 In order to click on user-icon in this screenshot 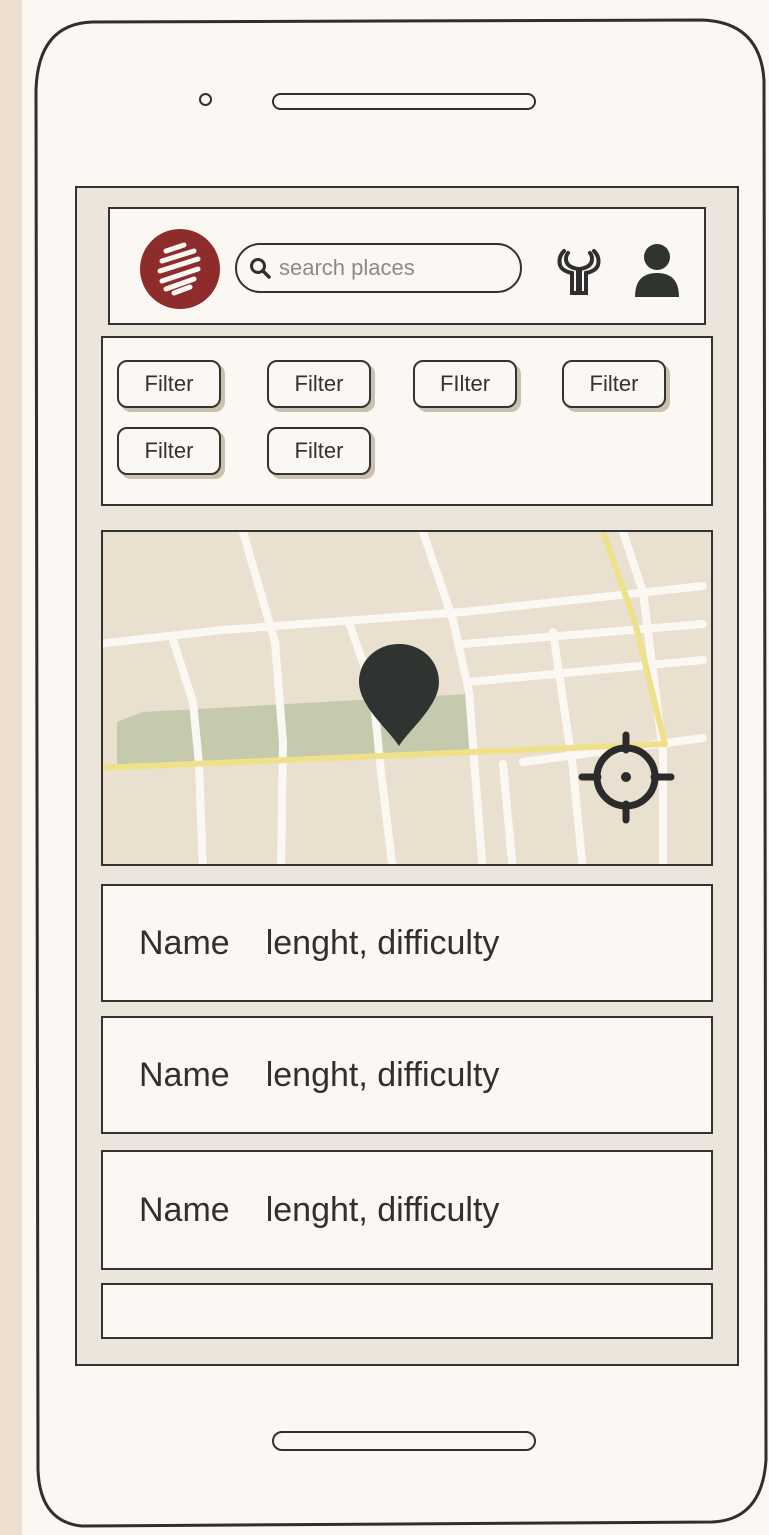, I will do `click(657, 270)`.